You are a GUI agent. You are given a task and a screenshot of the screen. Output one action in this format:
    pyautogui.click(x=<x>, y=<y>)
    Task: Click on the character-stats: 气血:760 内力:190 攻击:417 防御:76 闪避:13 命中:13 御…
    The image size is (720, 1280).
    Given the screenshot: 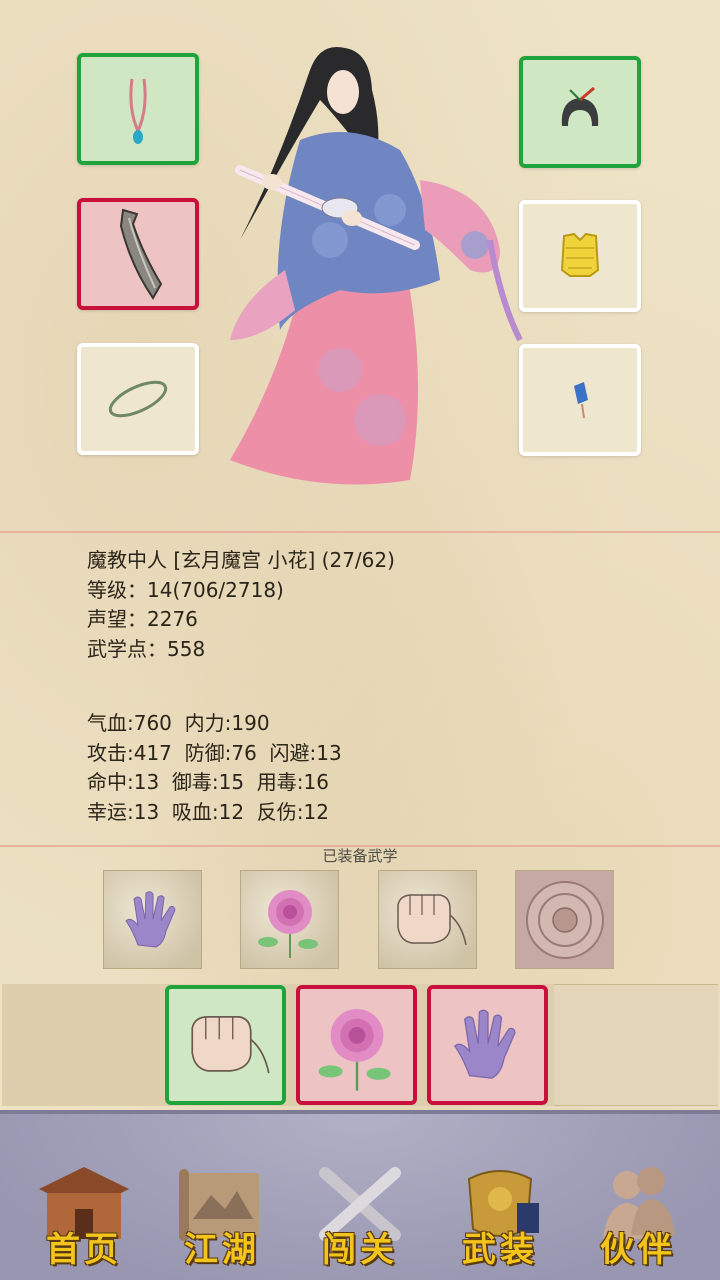 What is the action you would take?
    pyautogui.click(x=214, y=768)
    